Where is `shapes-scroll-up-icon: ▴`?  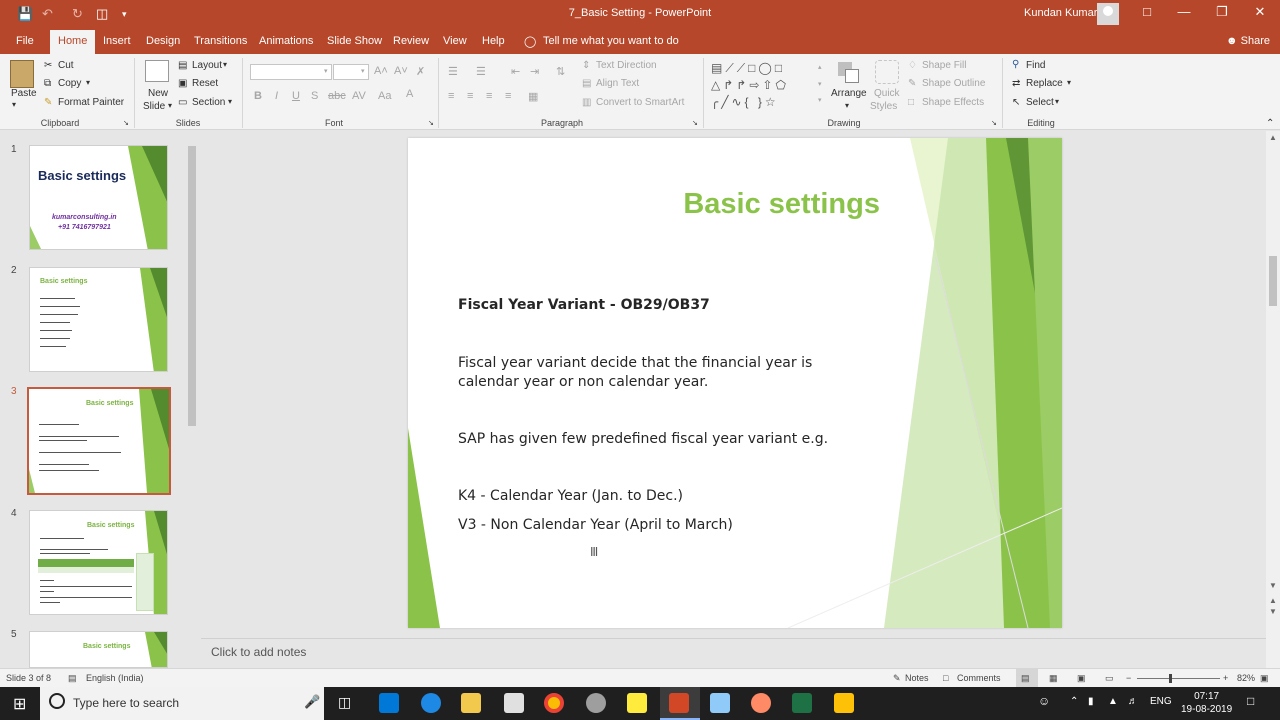
shapes-scroll-up-icon: ▴ is located at coordinates (820, 67).